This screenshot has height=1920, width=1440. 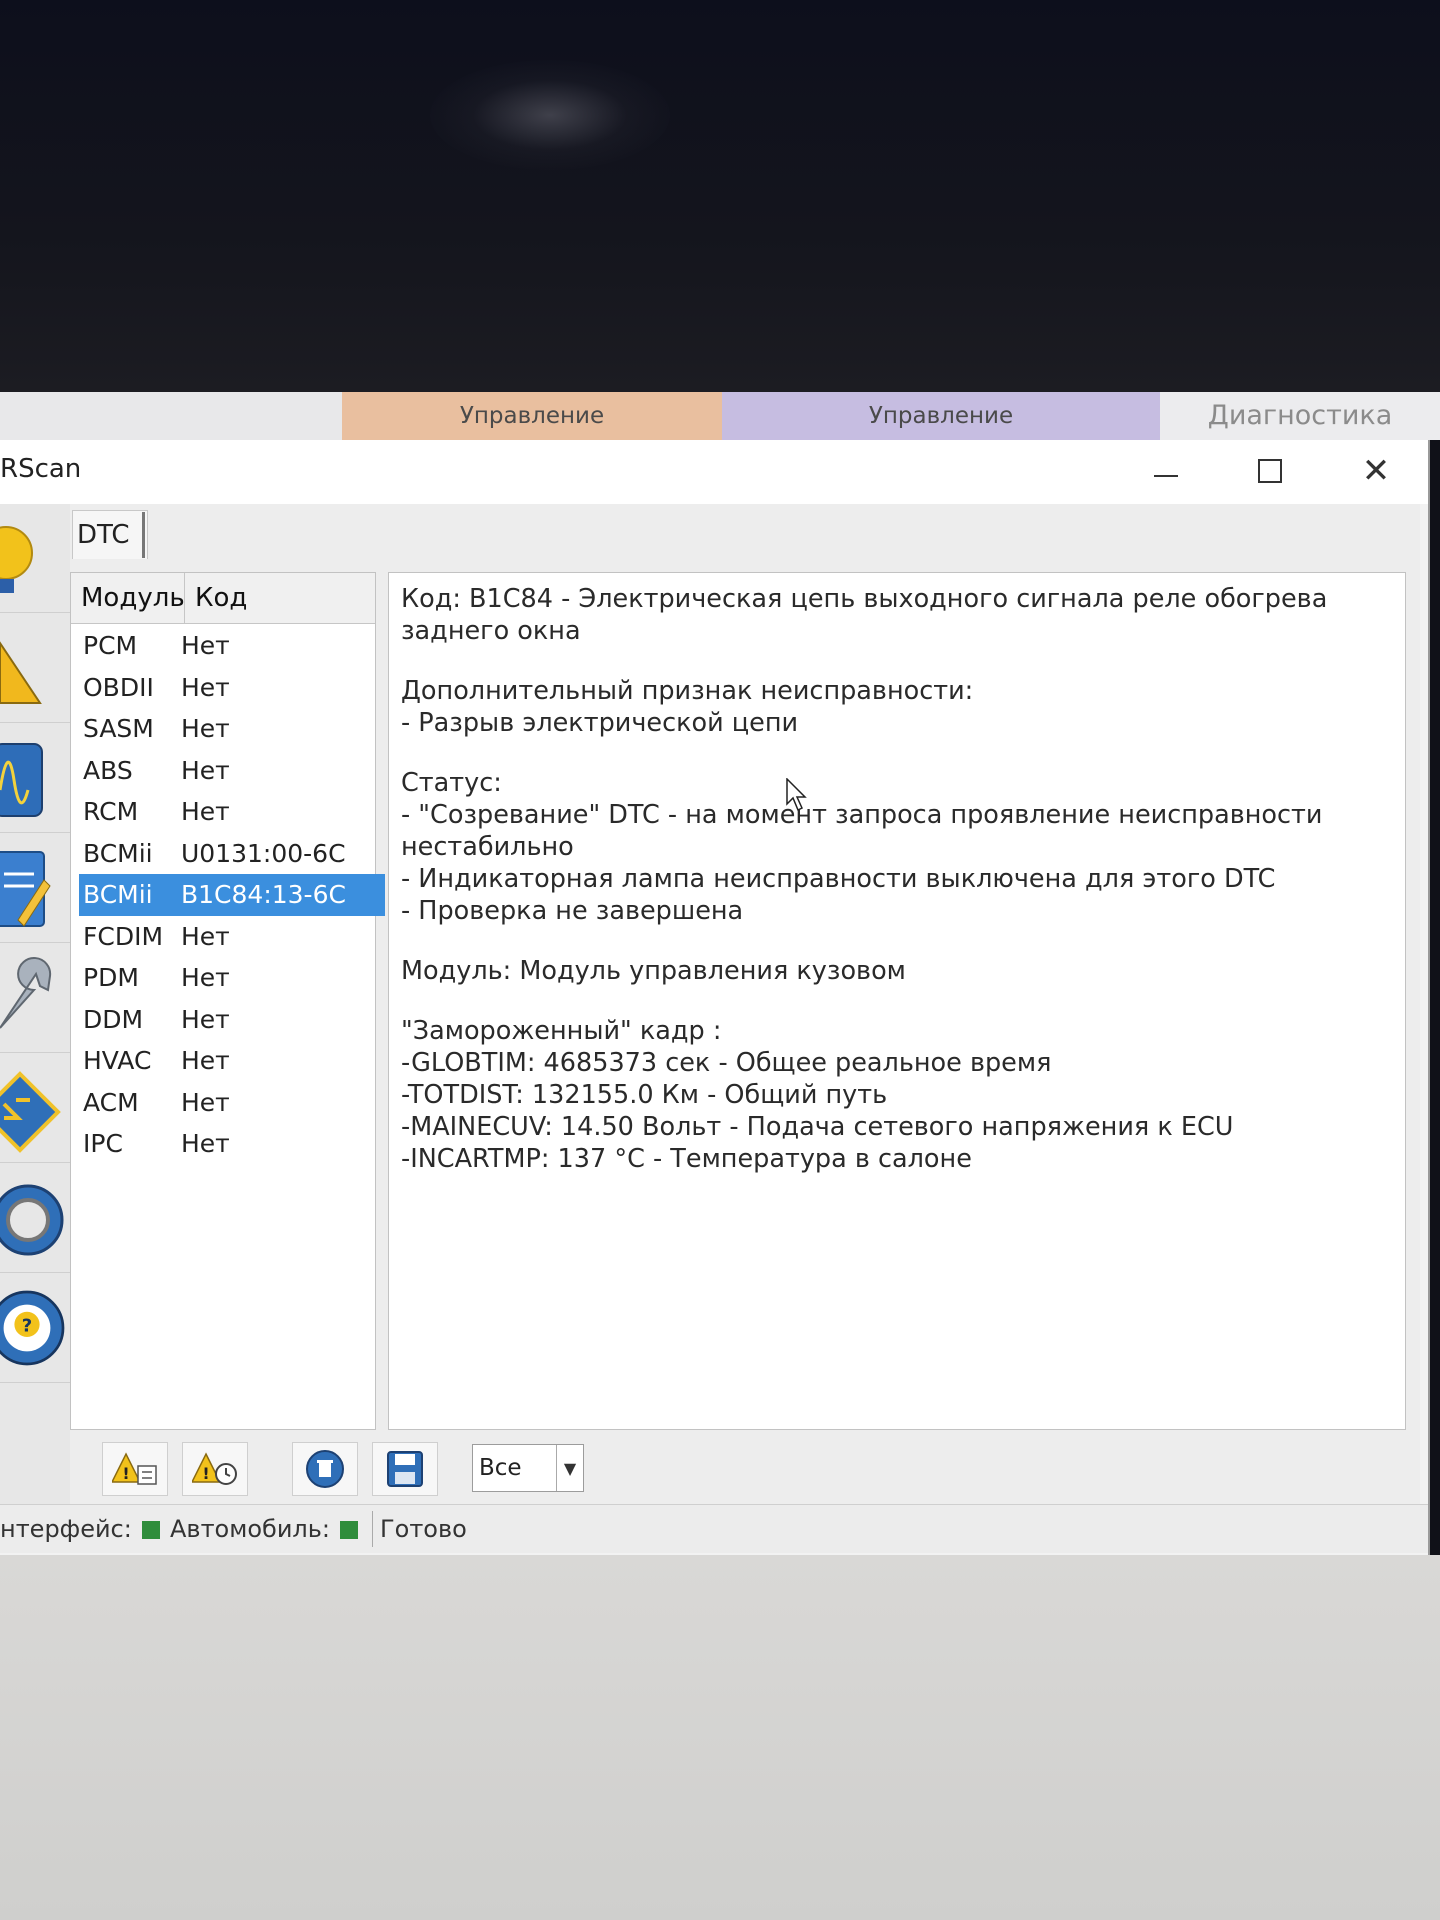 I want to click on side-button-settings, so click(x=36, y=1218).